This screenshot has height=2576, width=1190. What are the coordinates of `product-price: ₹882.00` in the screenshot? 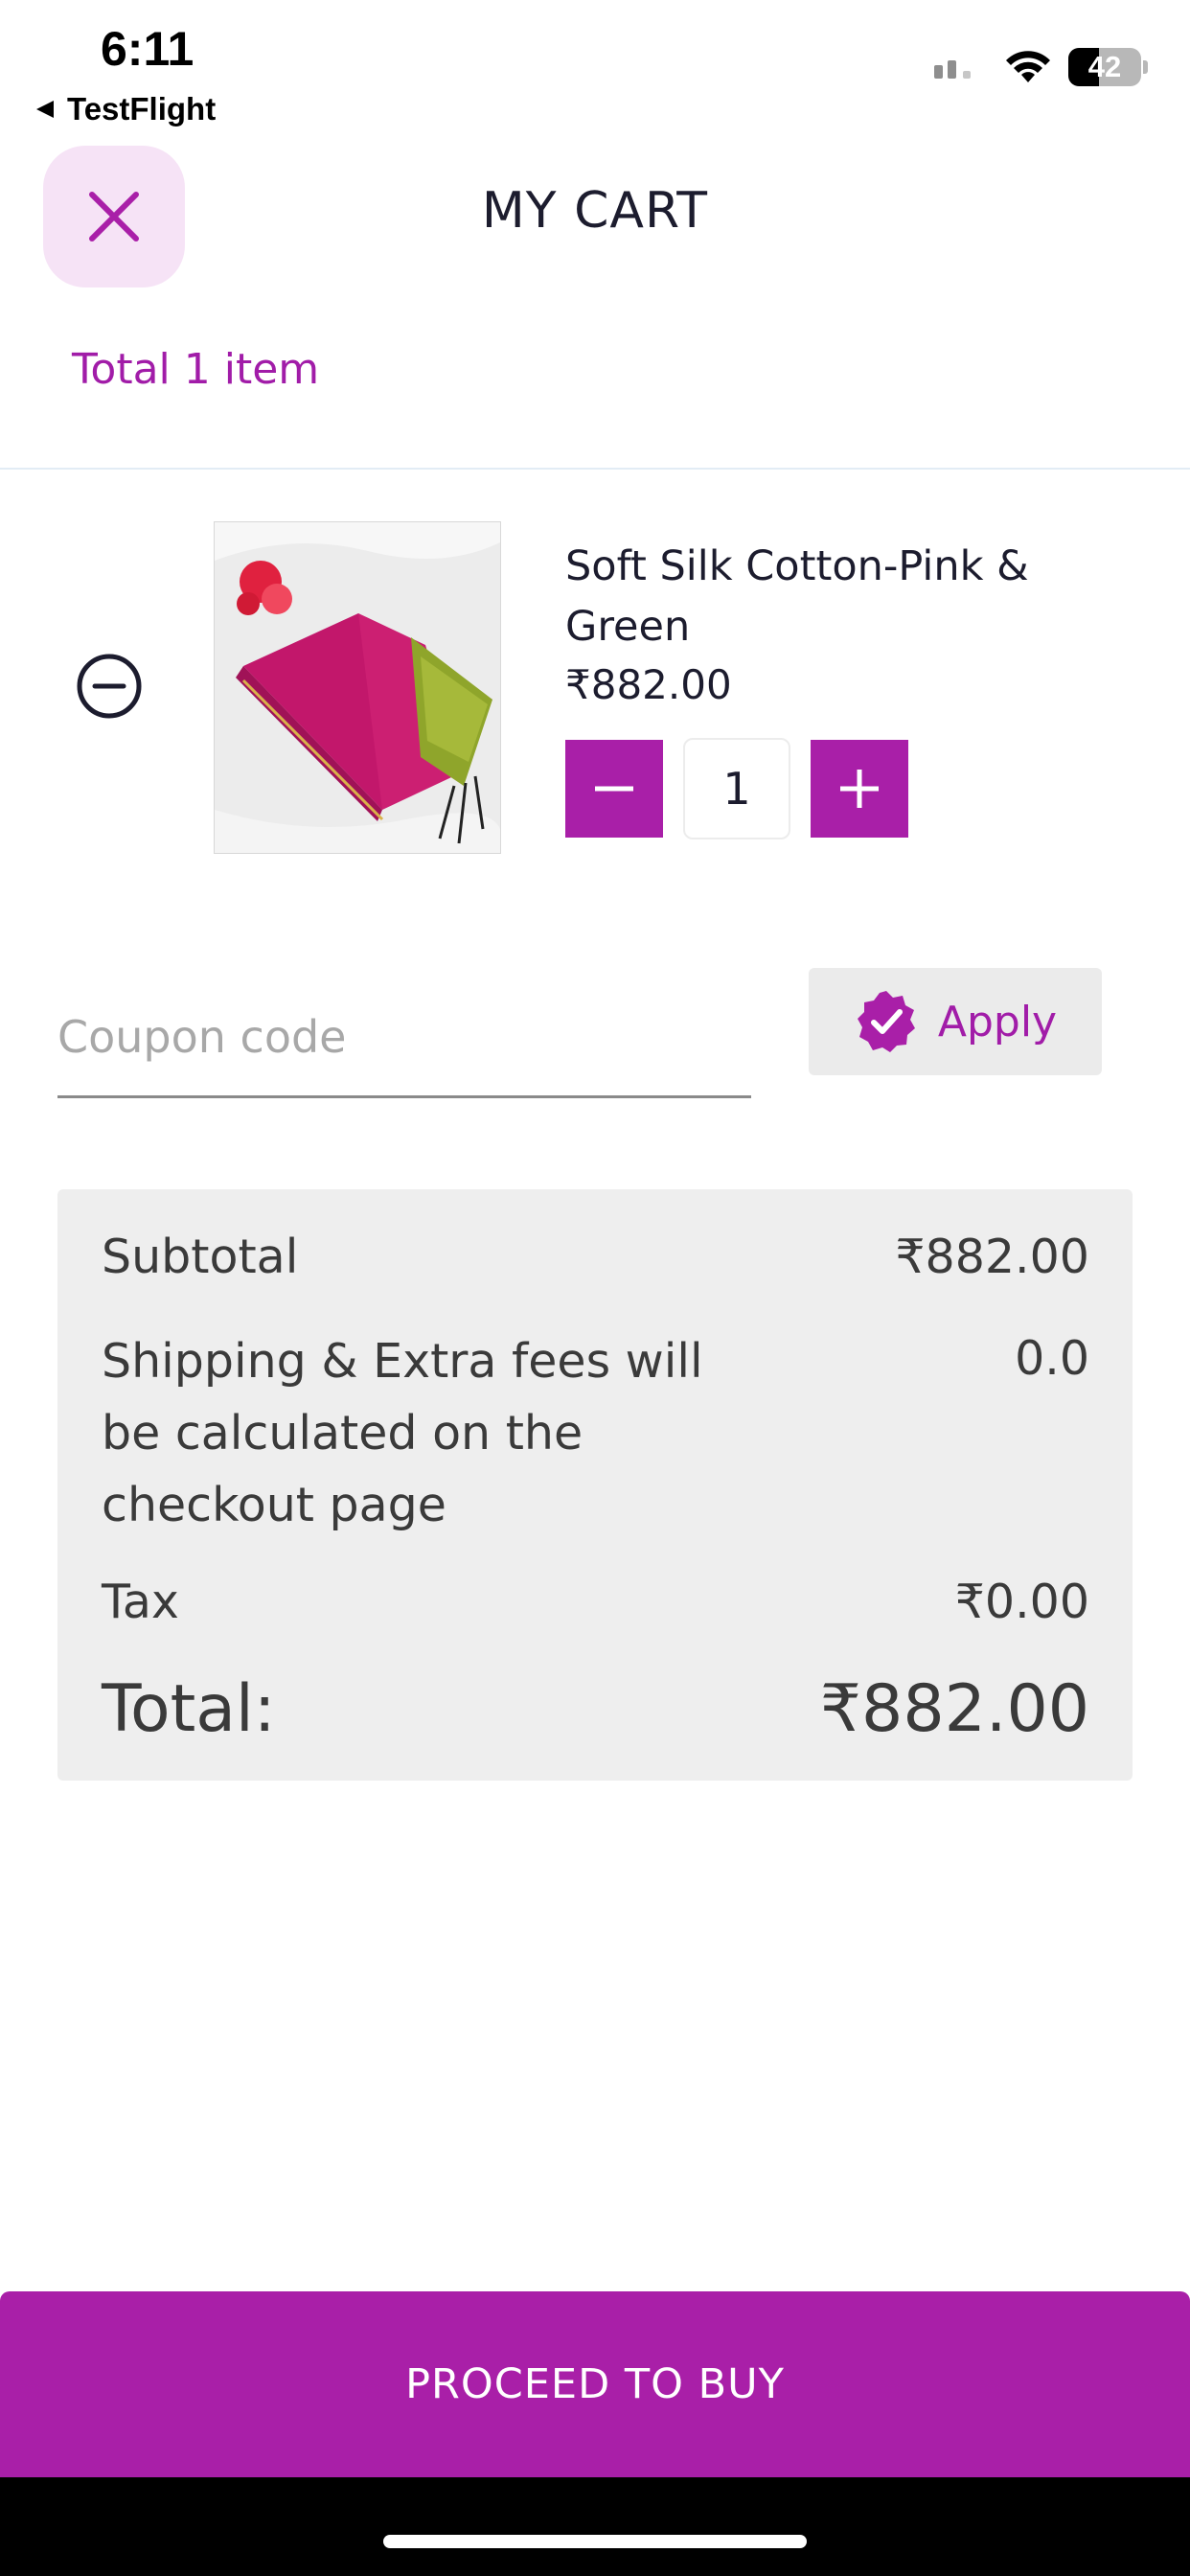 It's located at (649, 684).